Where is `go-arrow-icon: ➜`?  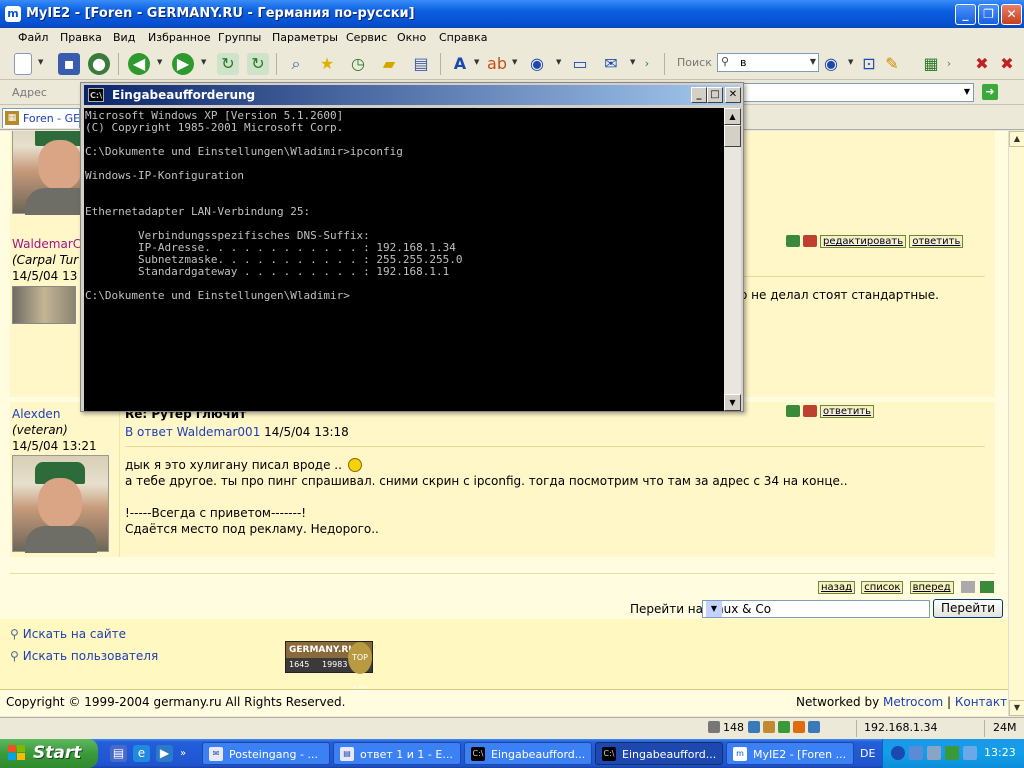
go-arrow-icon: ➜ is located at coordinates (990, 92).